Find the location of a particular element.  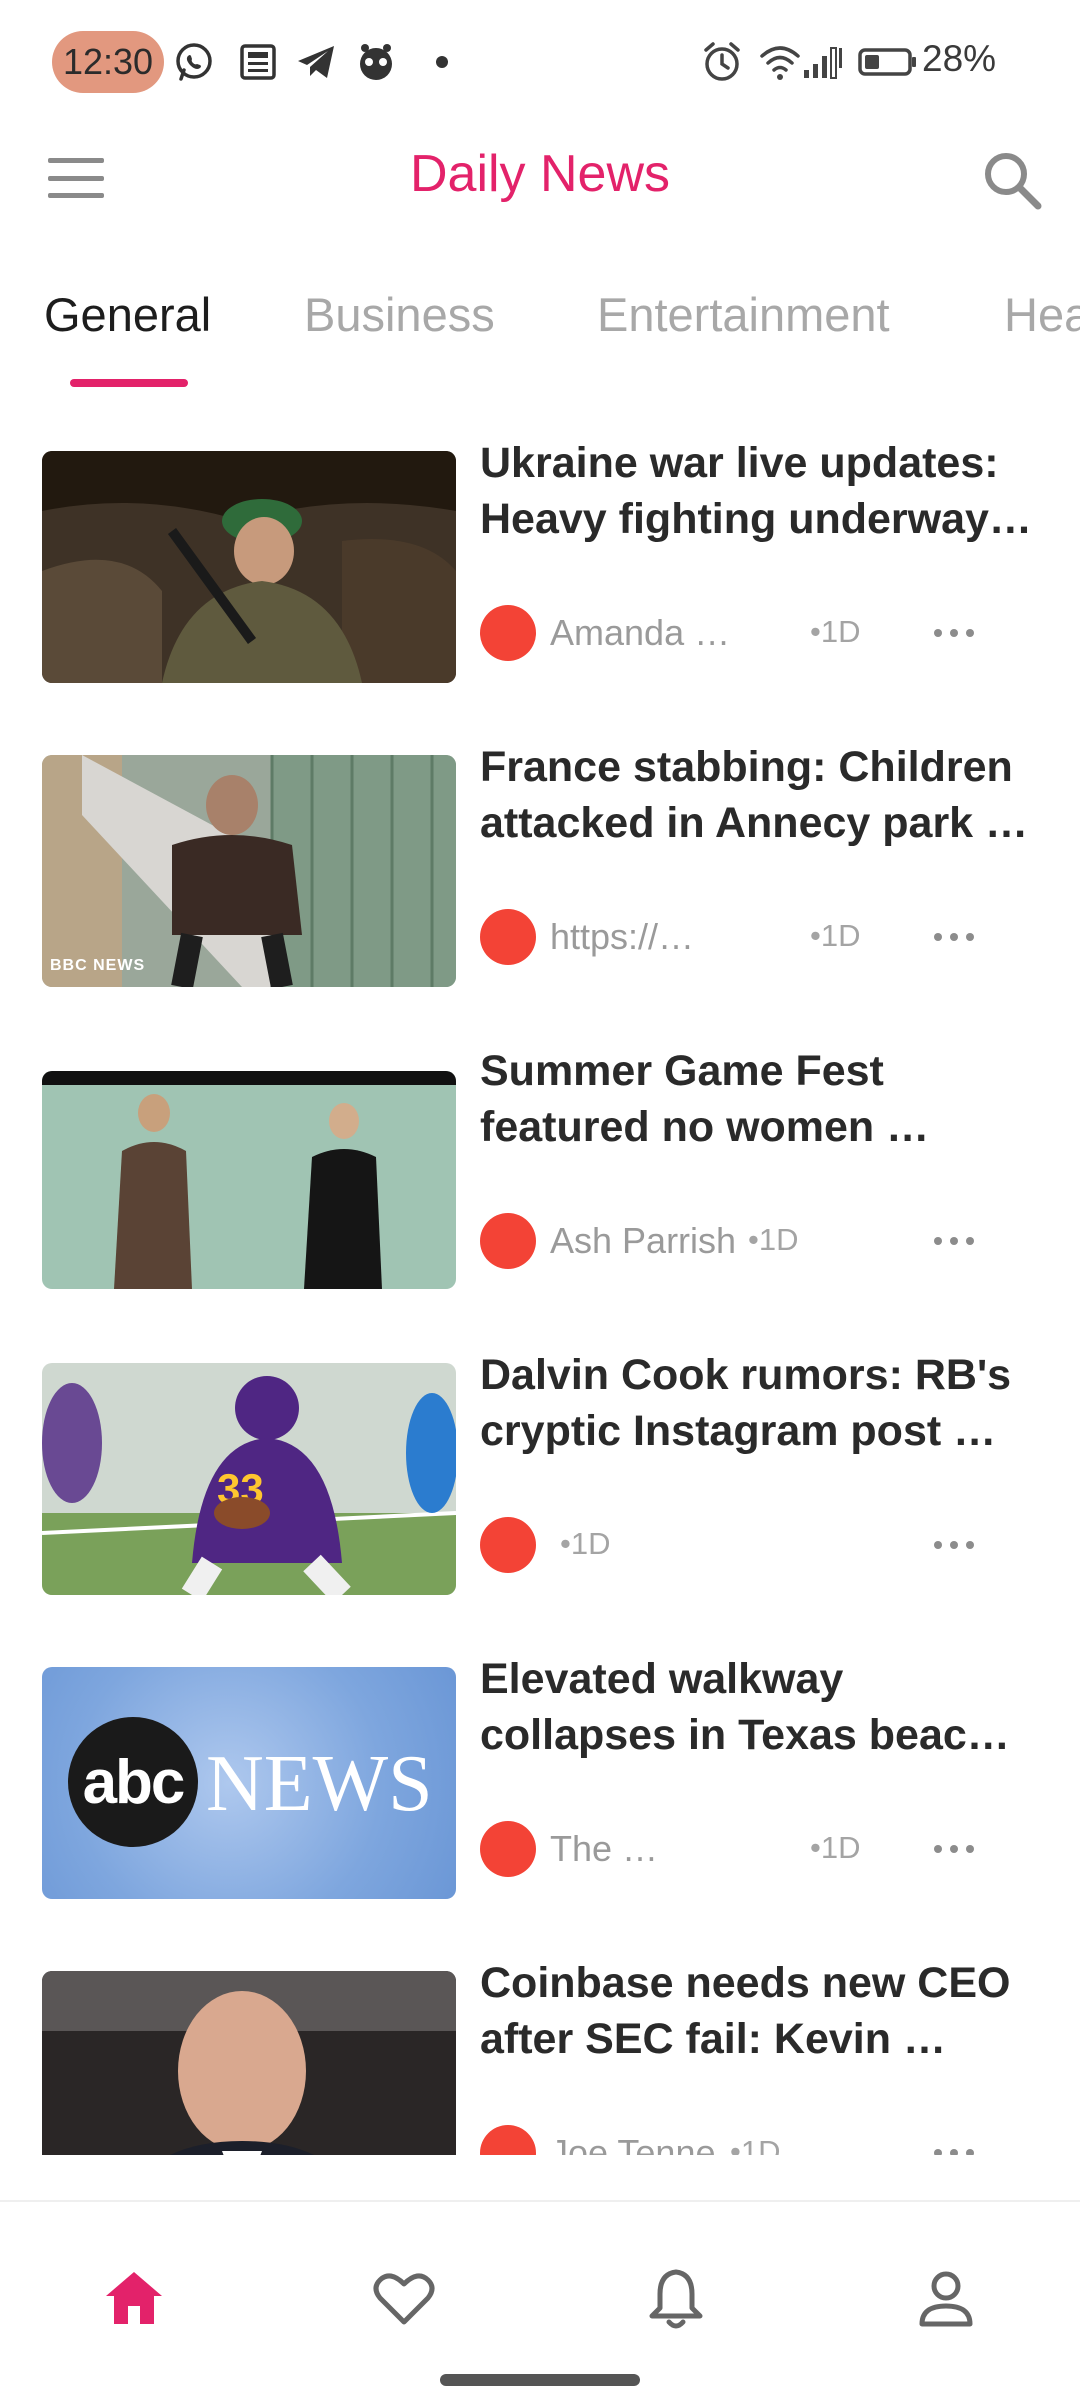

alarm-icon is located at coordinates (722, 61).